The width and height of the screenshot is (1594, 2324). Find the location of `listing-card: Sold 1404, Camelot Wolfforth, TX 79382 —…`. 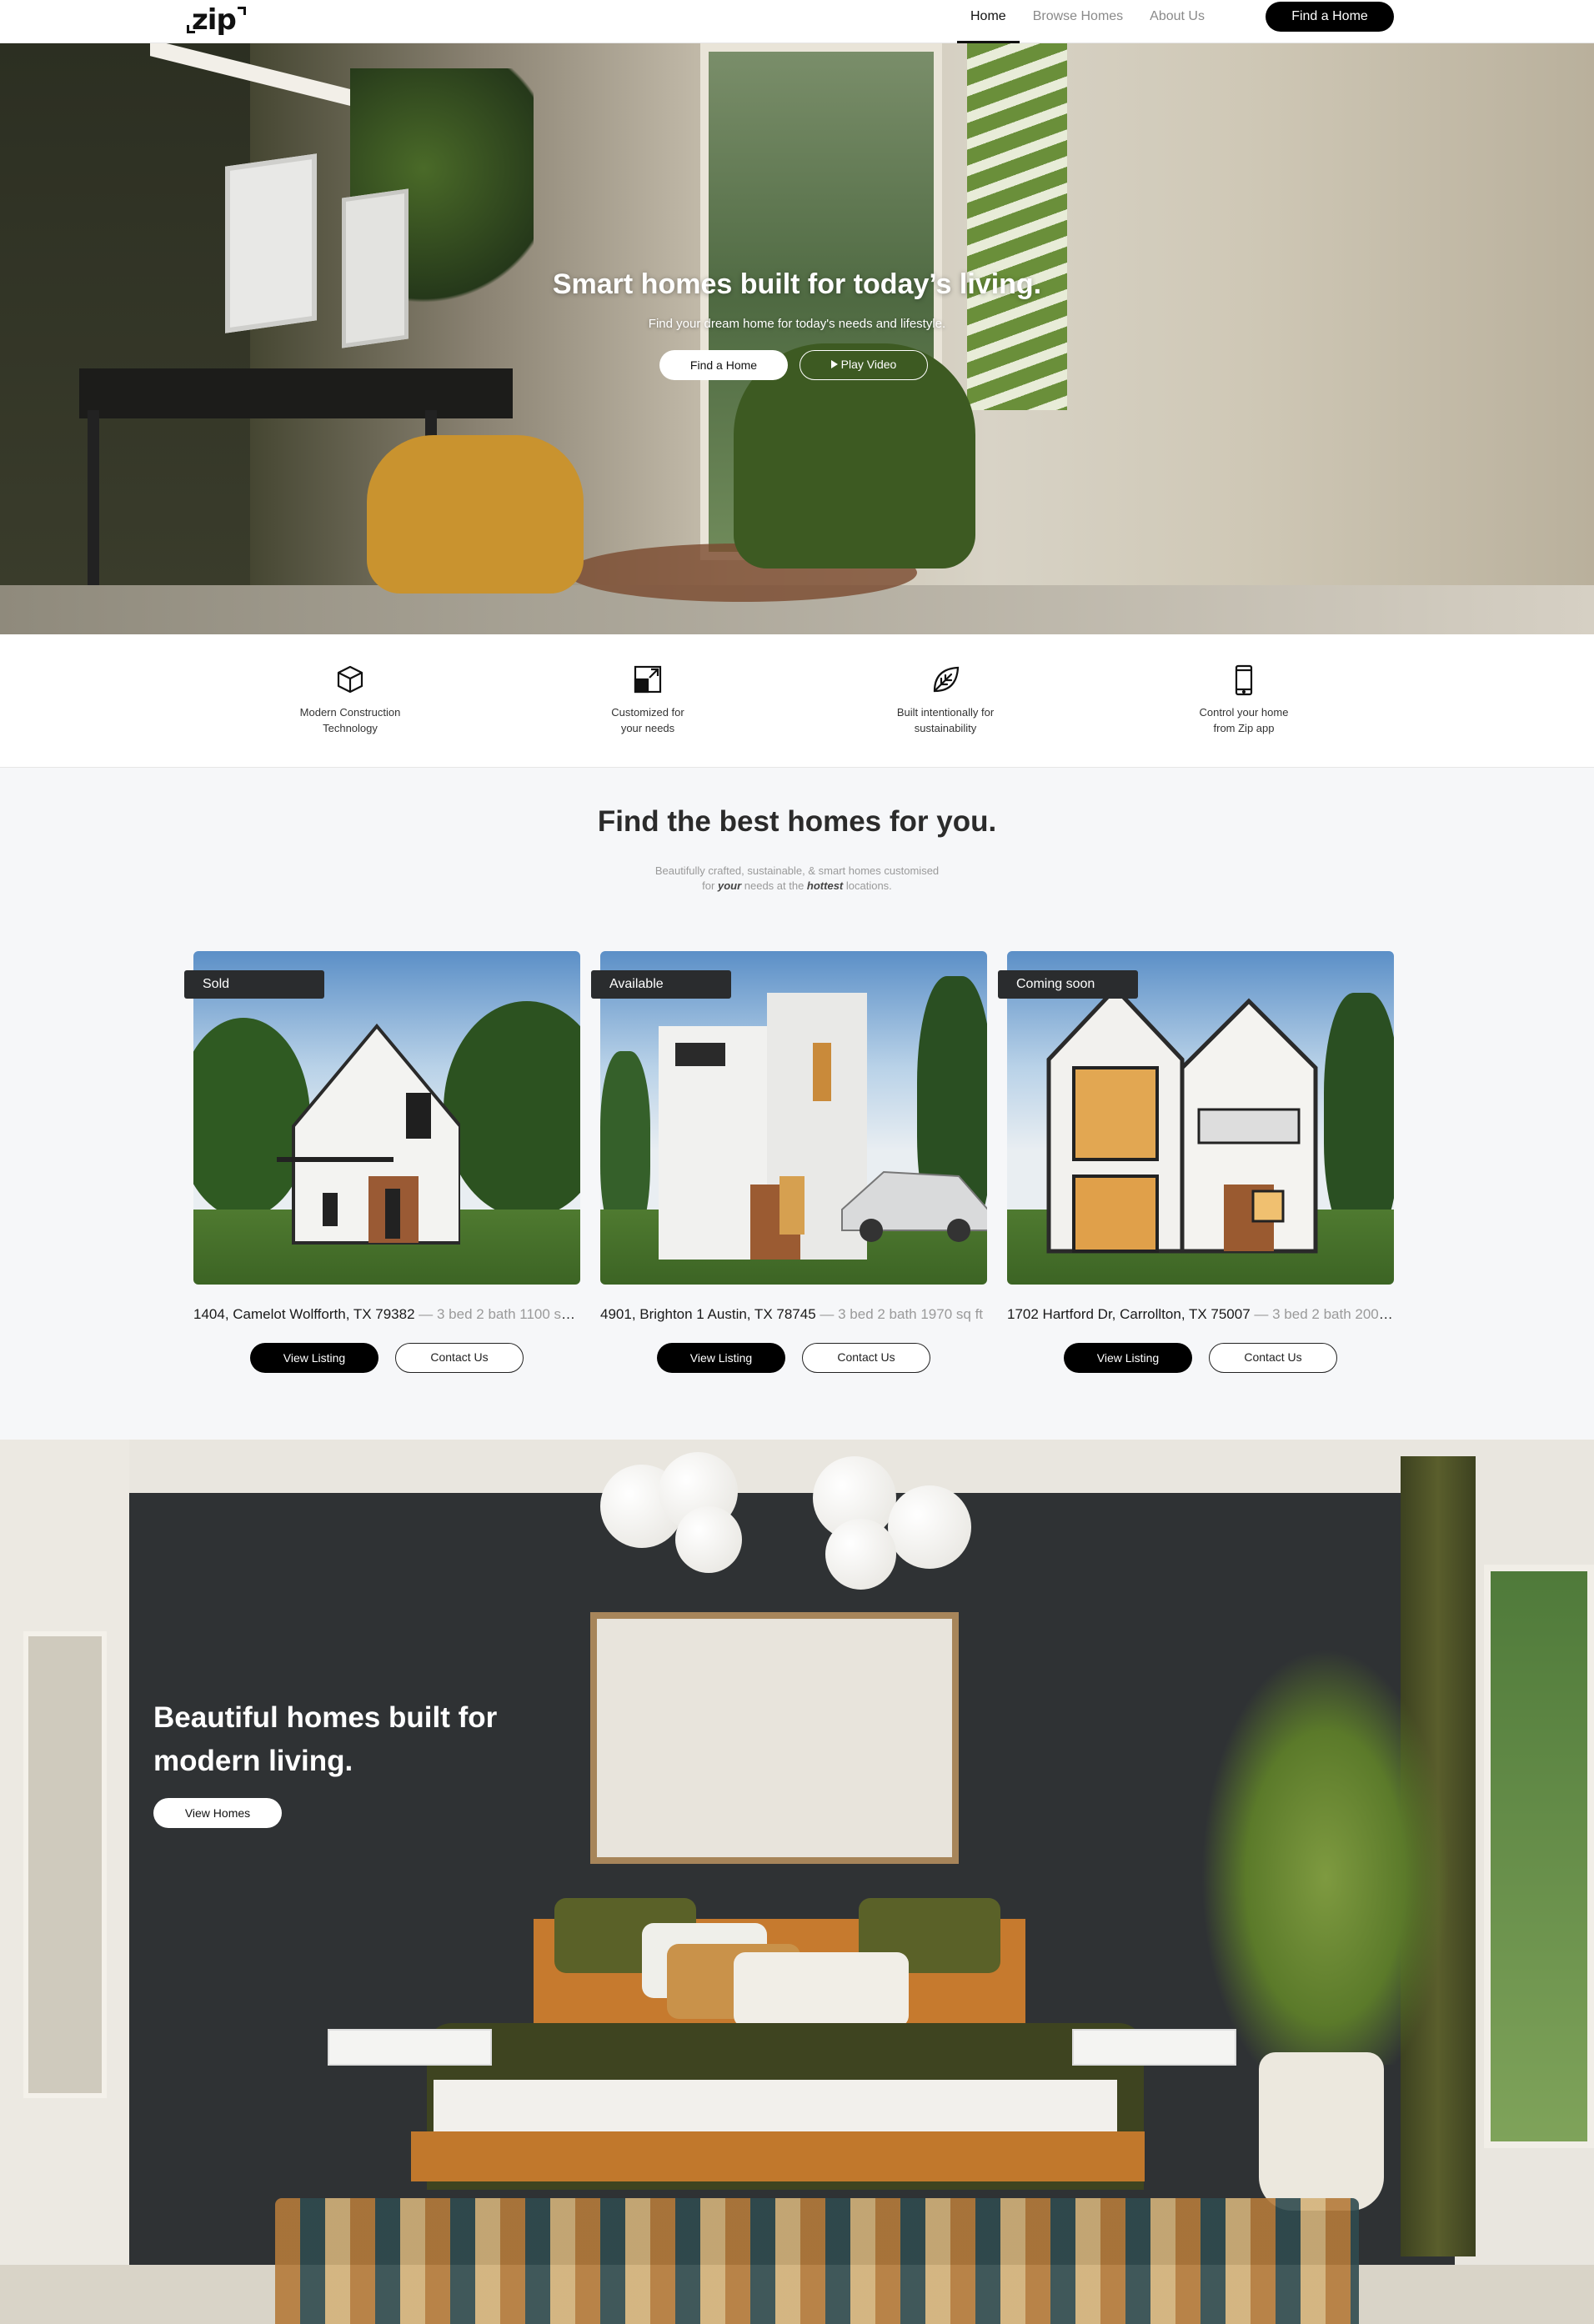

listing-card: Sold 1404, Camelot Wolfforth, TX 79382 —… is located at coordinates (382, 1162).